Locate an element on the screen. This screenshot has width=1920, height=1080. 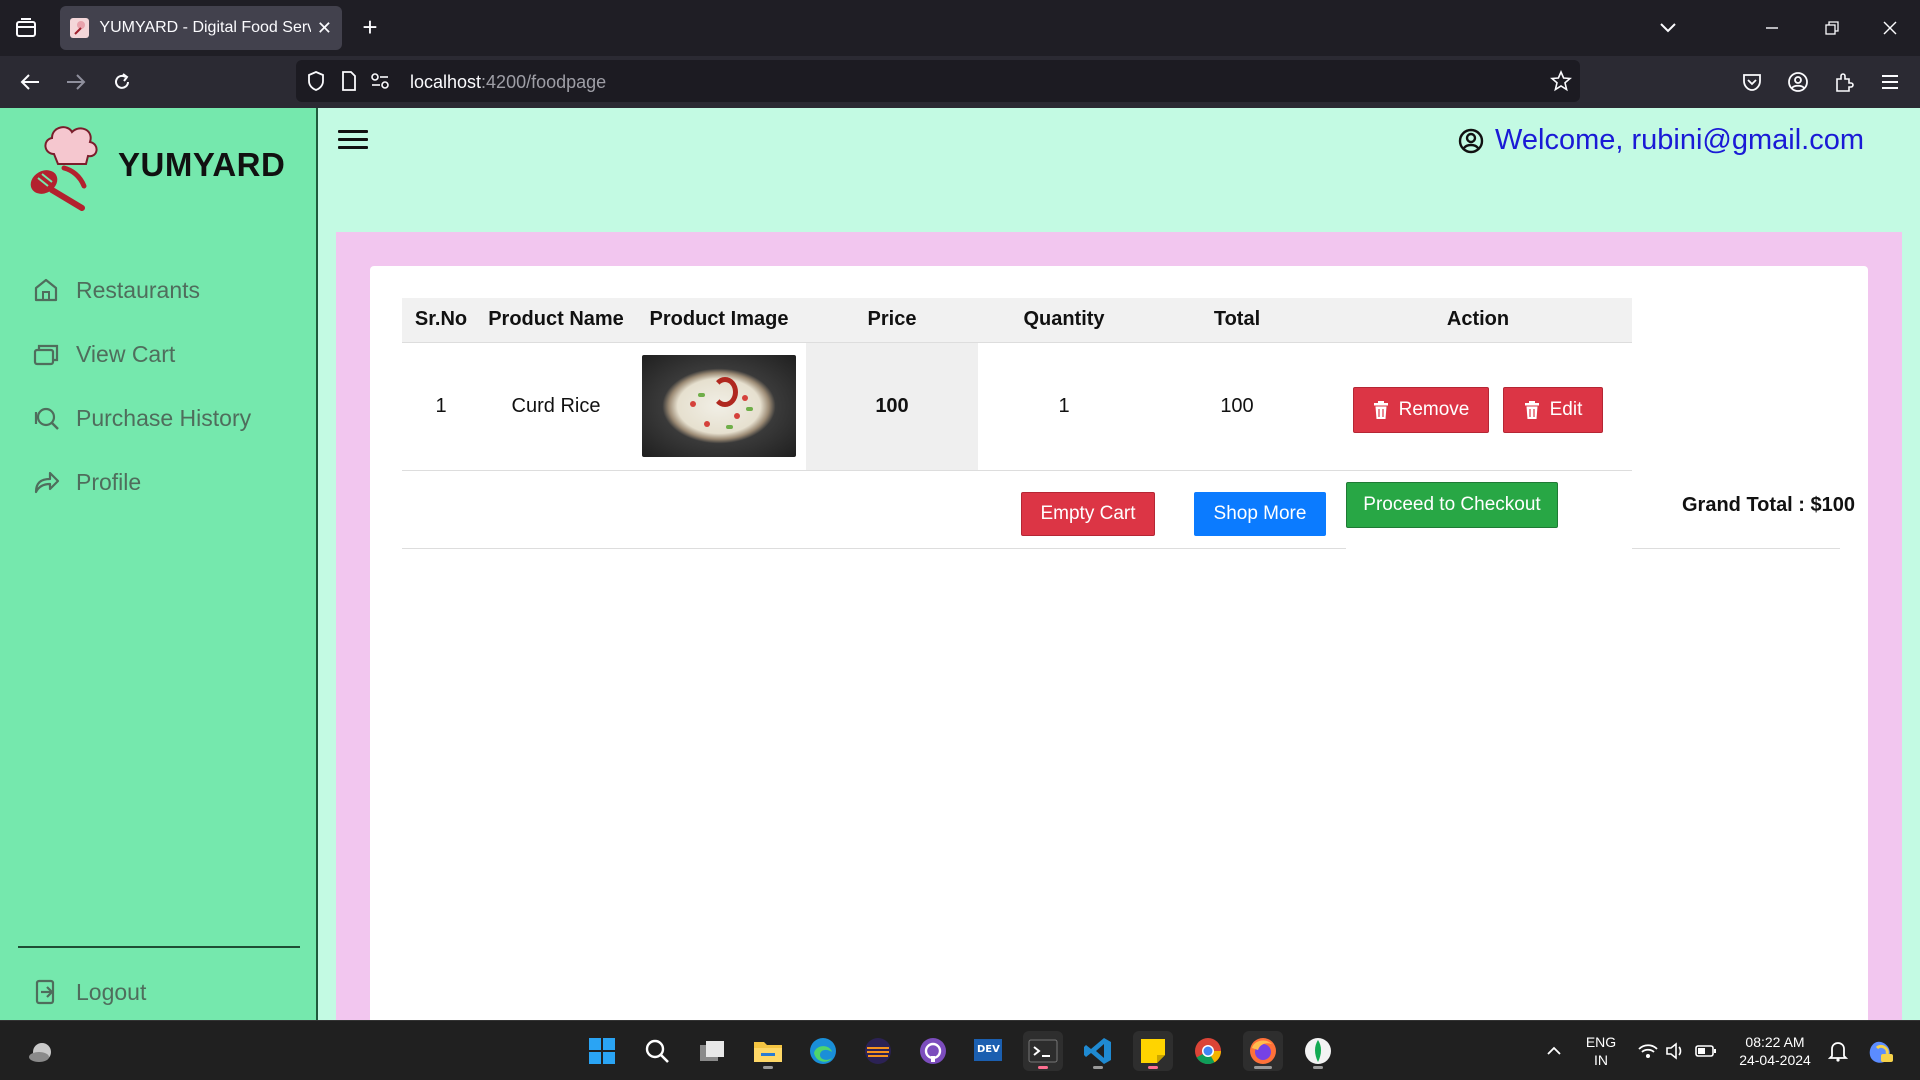
hamburger-menu-icon is located at coordinates (353, 143).